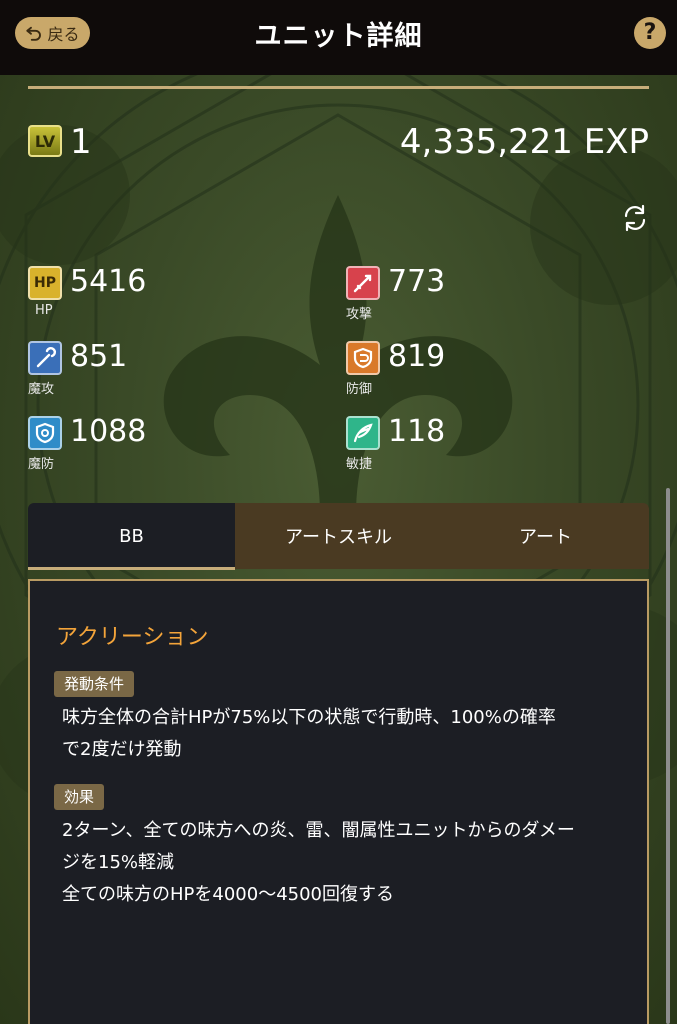 The image size is (677, 1024). I want to click on level-badge: LV, so click(45, 141).